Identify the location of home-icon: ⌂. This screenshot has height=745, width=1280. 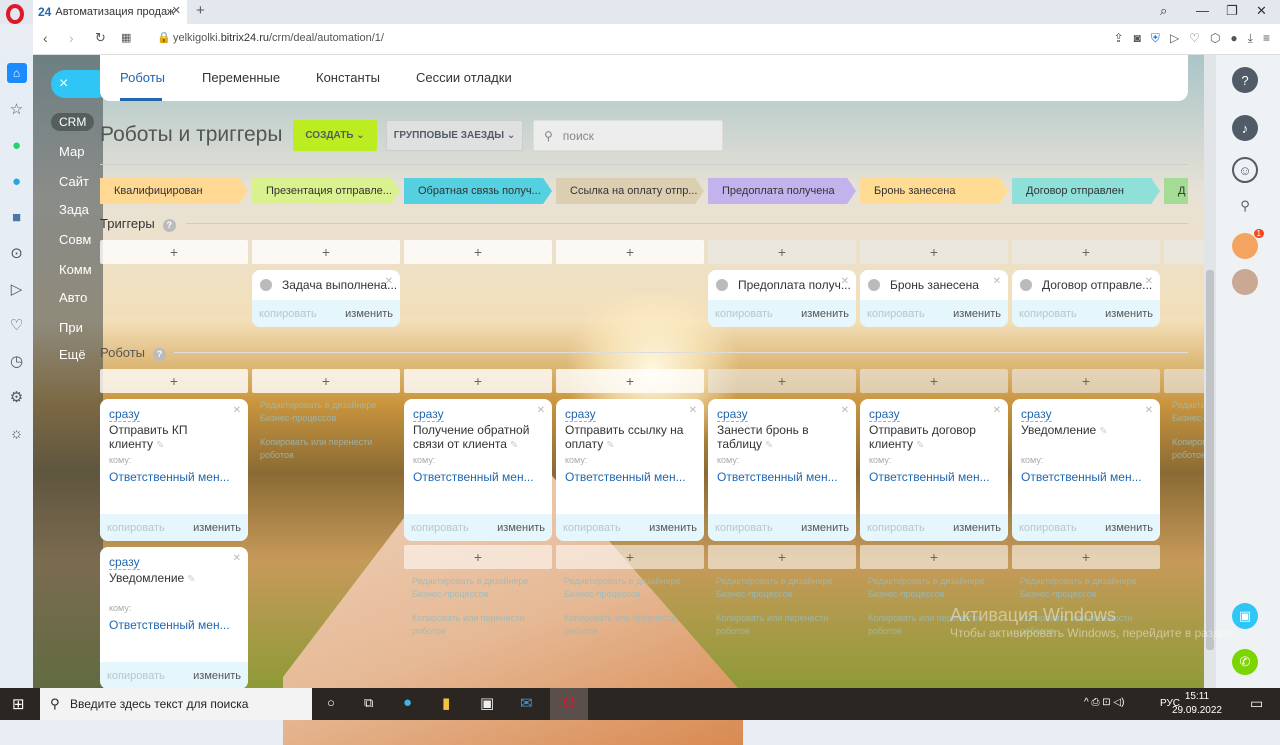
(16, 73).